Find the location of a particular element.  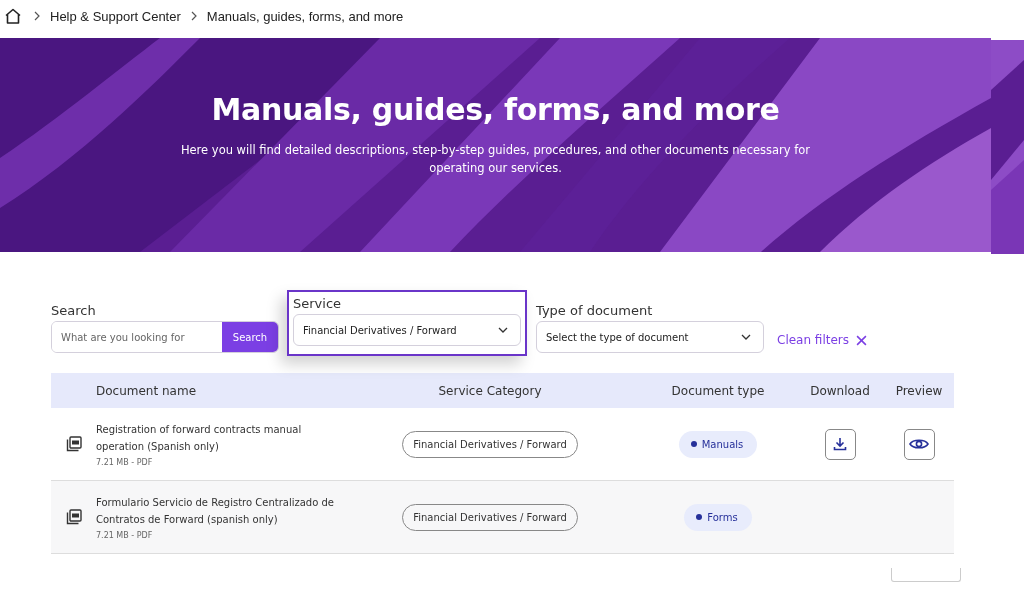

button-outline is located at coordinates (926, 575).